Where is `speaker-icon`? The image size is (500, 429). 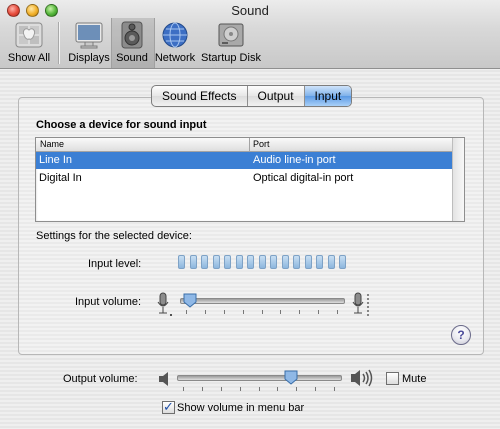 speaker-icon is located at coordinates (132, 35).